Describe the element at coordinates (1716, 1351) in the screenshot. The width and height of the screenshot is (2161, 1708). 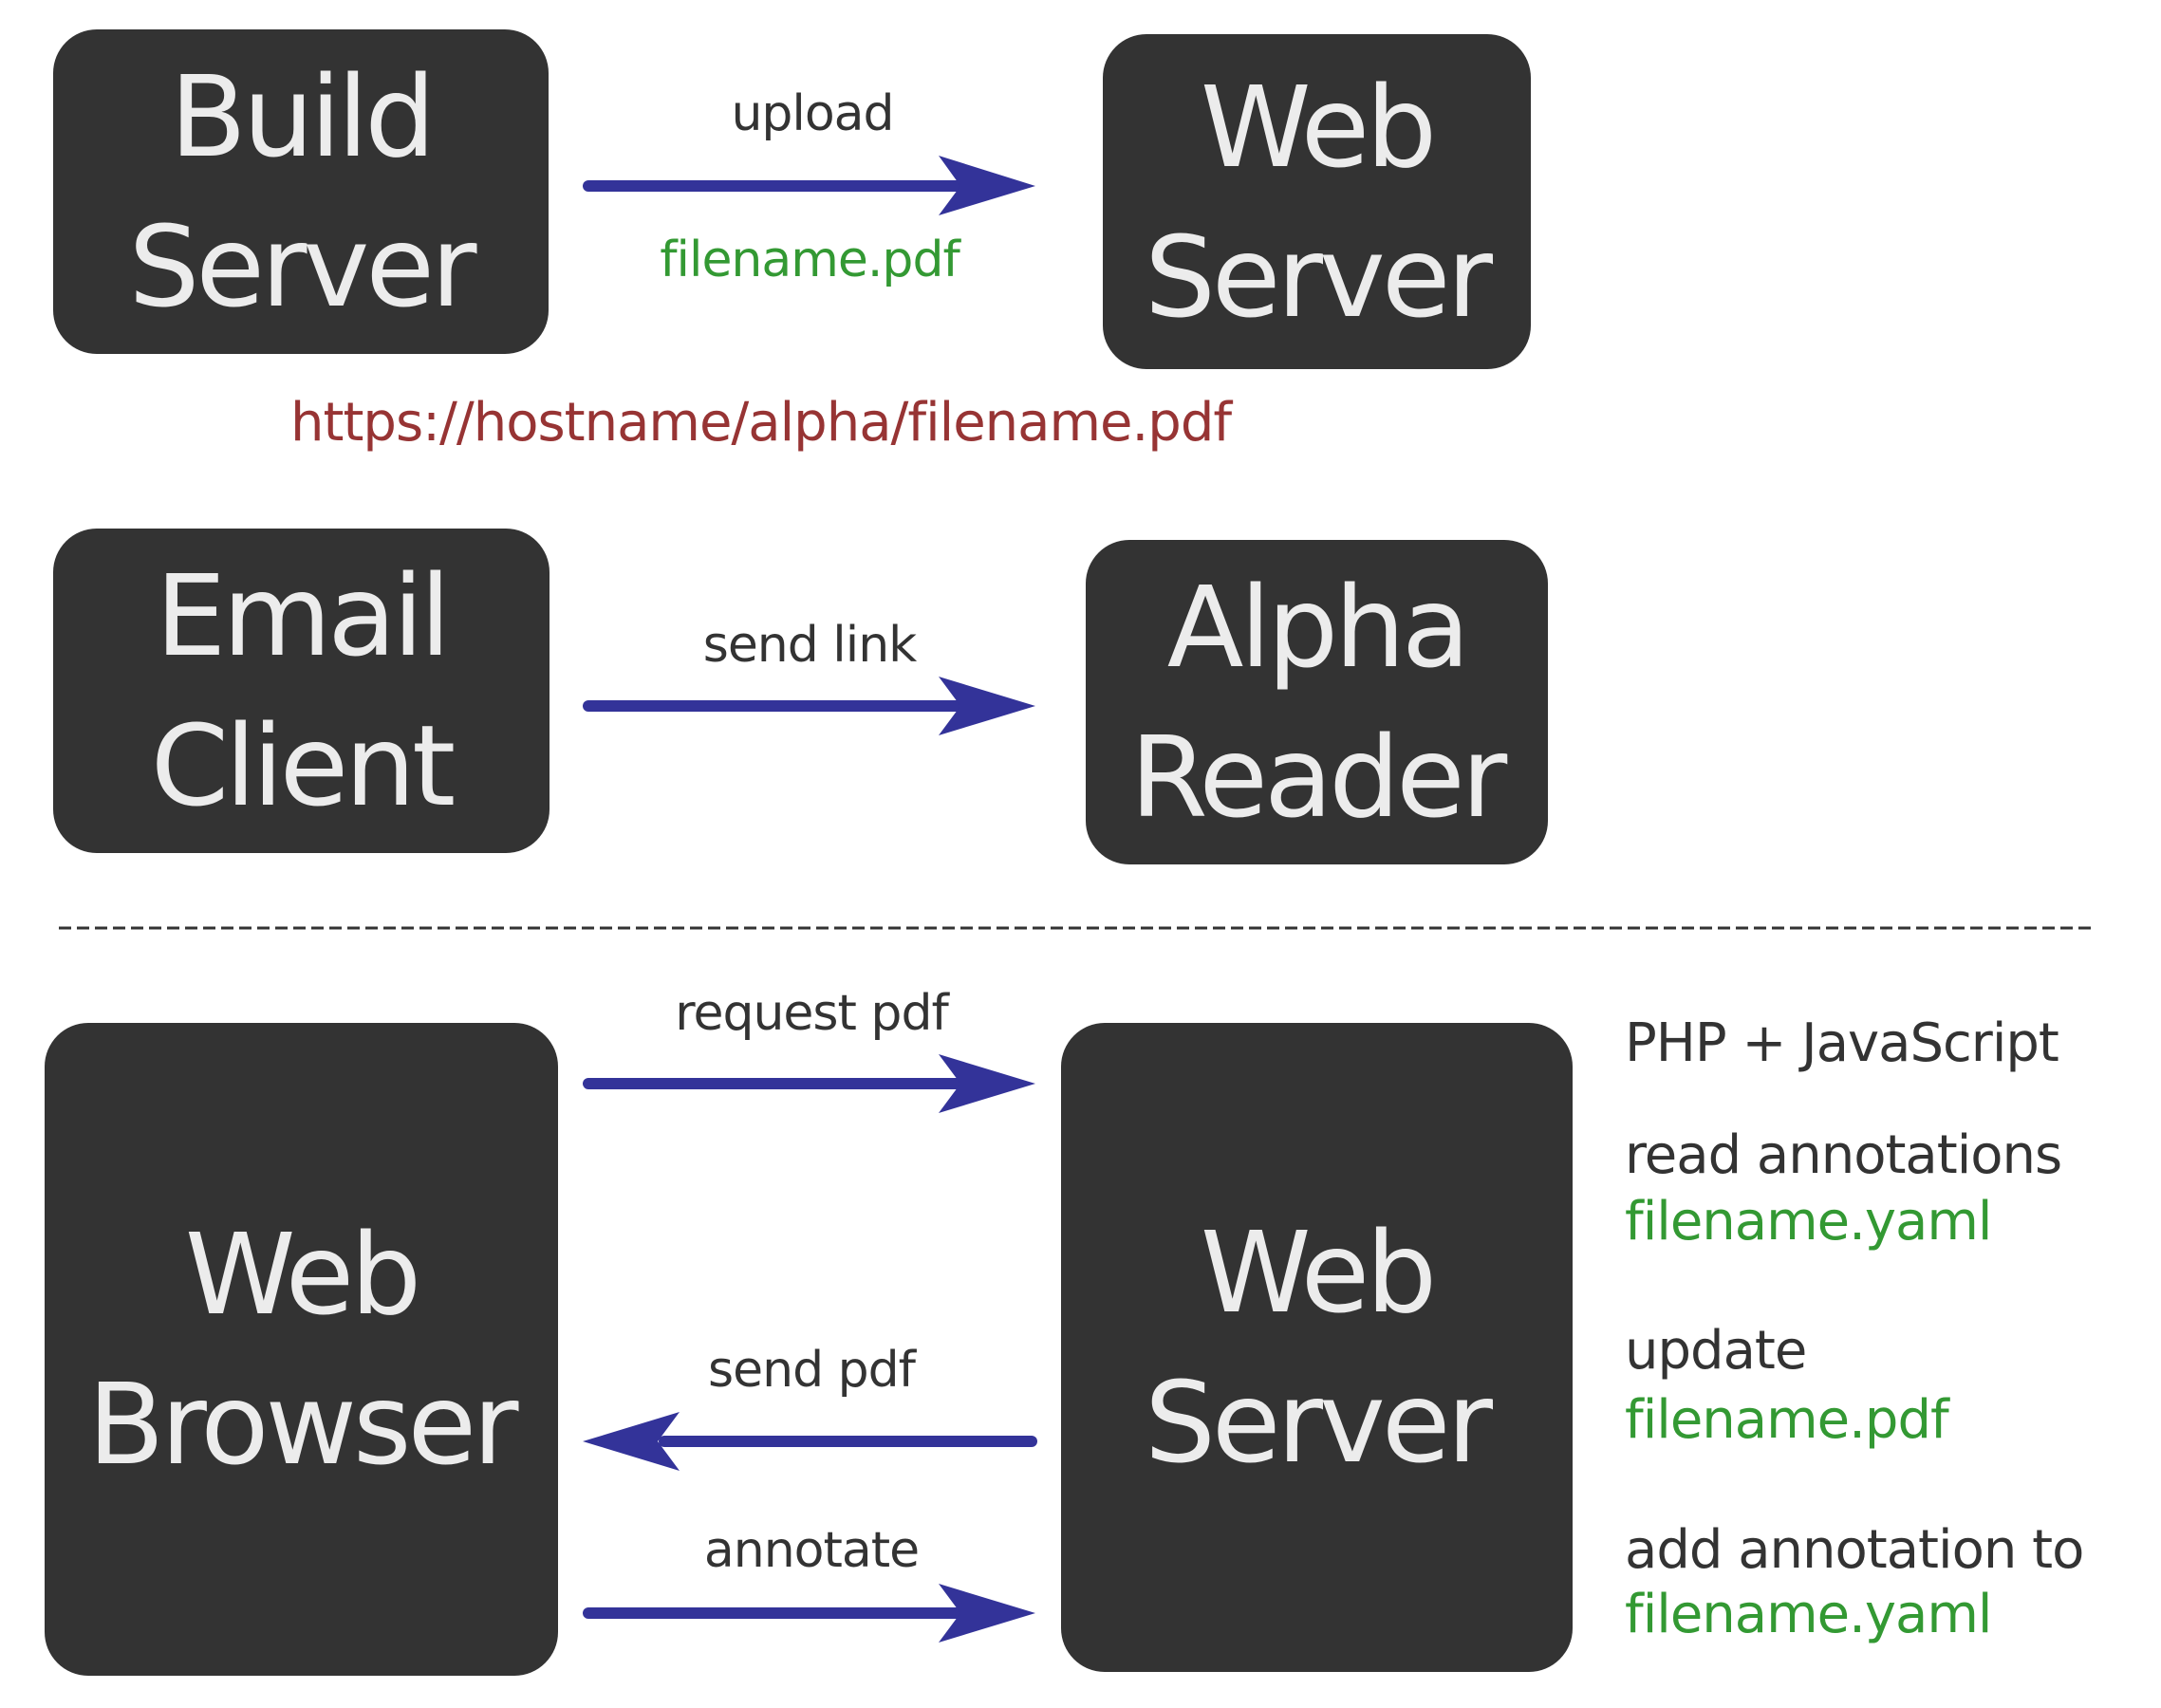
I see `note-update-action: update` at that location.